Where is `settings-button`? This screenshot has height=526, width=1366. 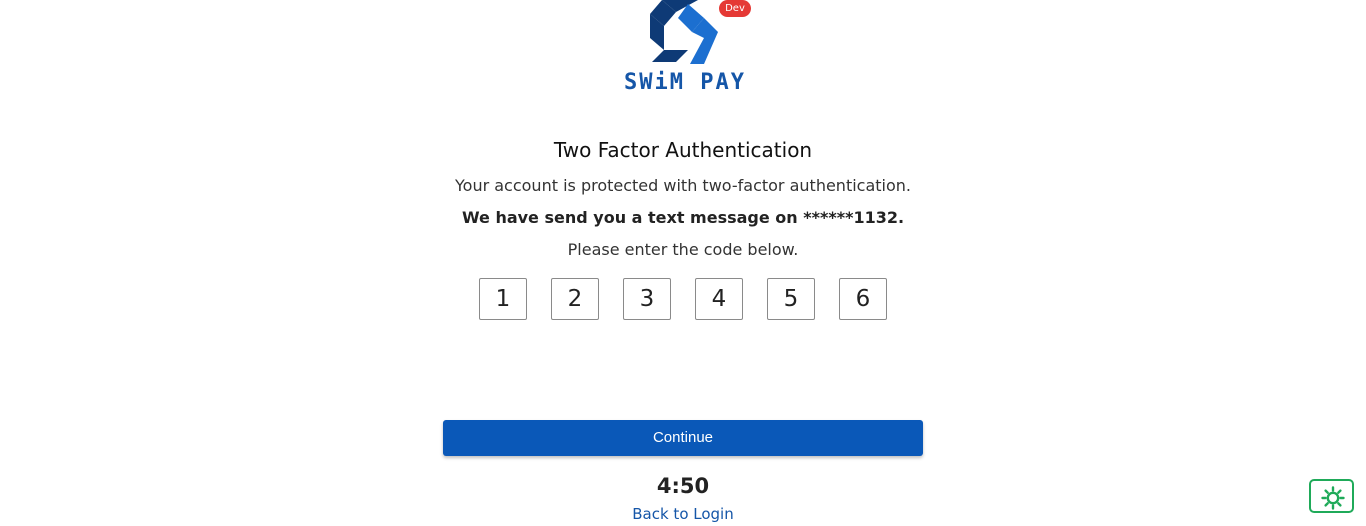 settings-button is located at coordinates (1331, 496).